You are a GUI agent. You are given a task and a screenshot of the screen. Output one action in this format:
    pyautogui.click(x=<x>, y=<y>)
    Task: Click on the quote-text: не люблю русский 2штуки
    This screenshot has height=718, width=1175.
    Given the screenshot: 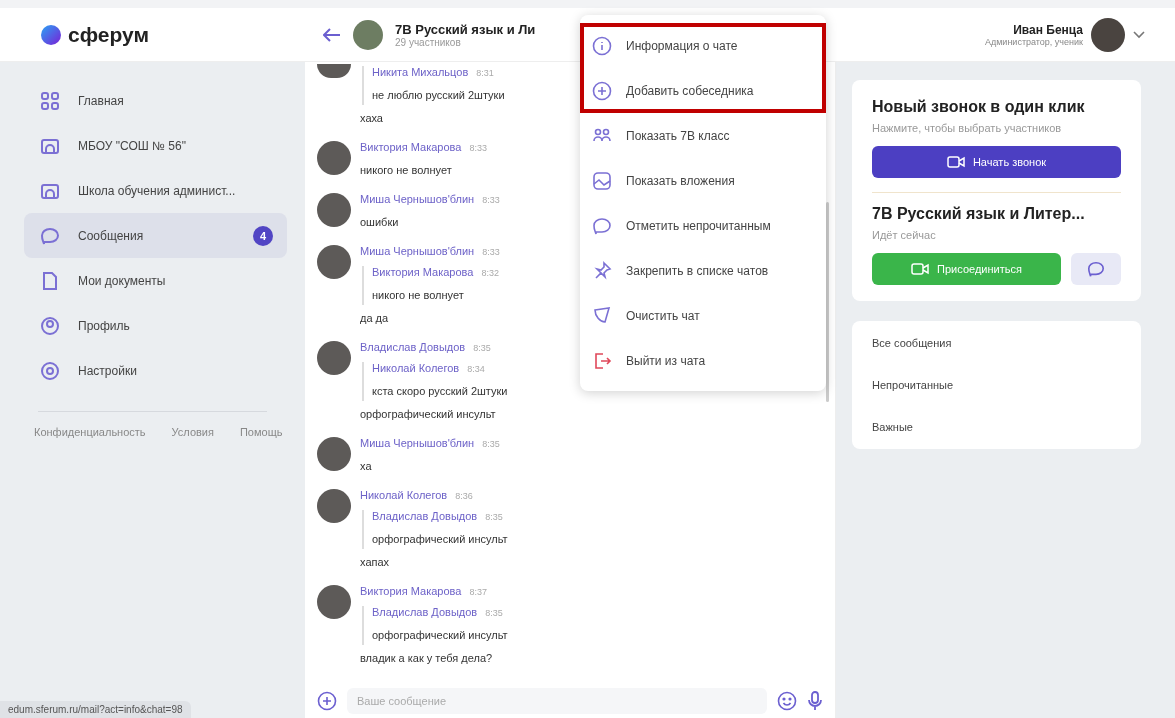 What is the action you would take?
    pyautogui.click(x=438, y=95)
    